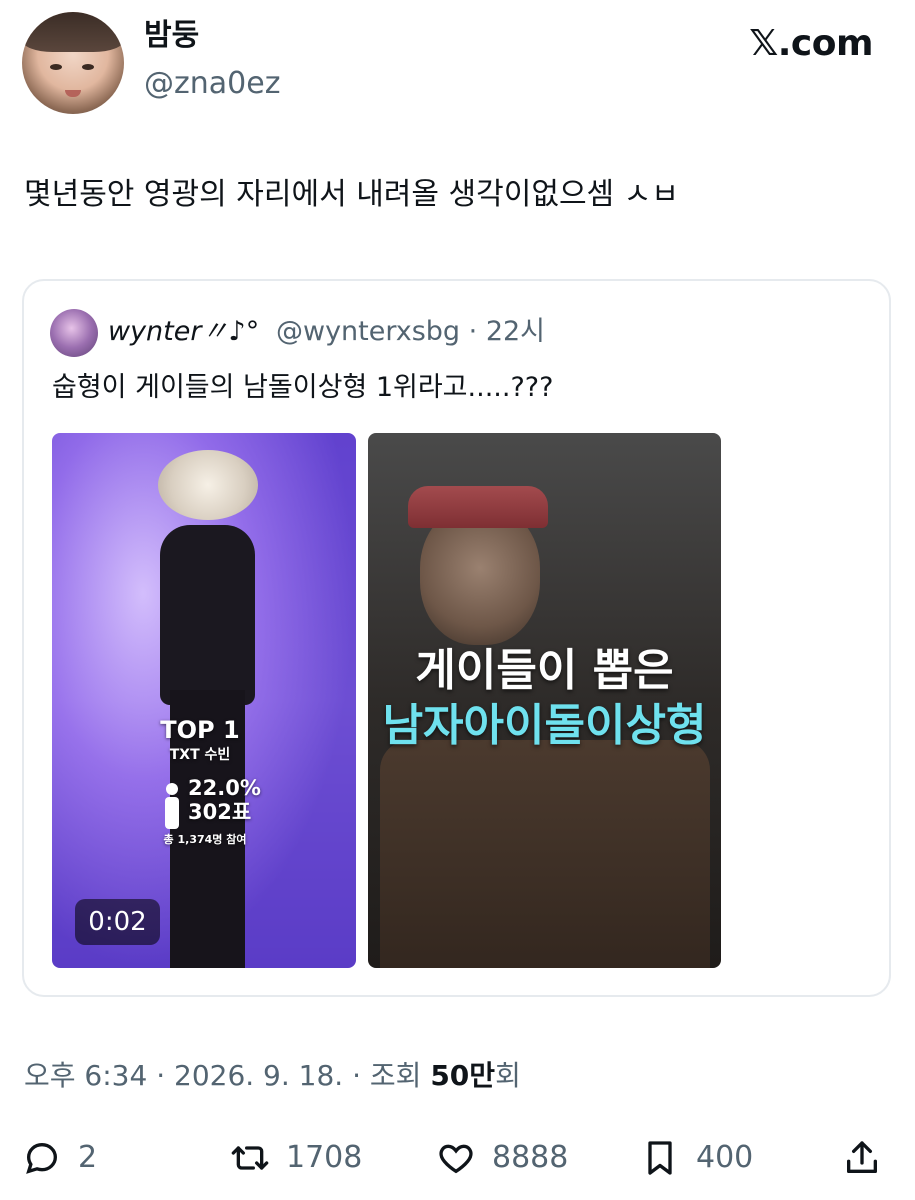  Describe the element at coordinates (117, 922) in the screenshot. I see `video-duration-badge: 0:02` at that location.